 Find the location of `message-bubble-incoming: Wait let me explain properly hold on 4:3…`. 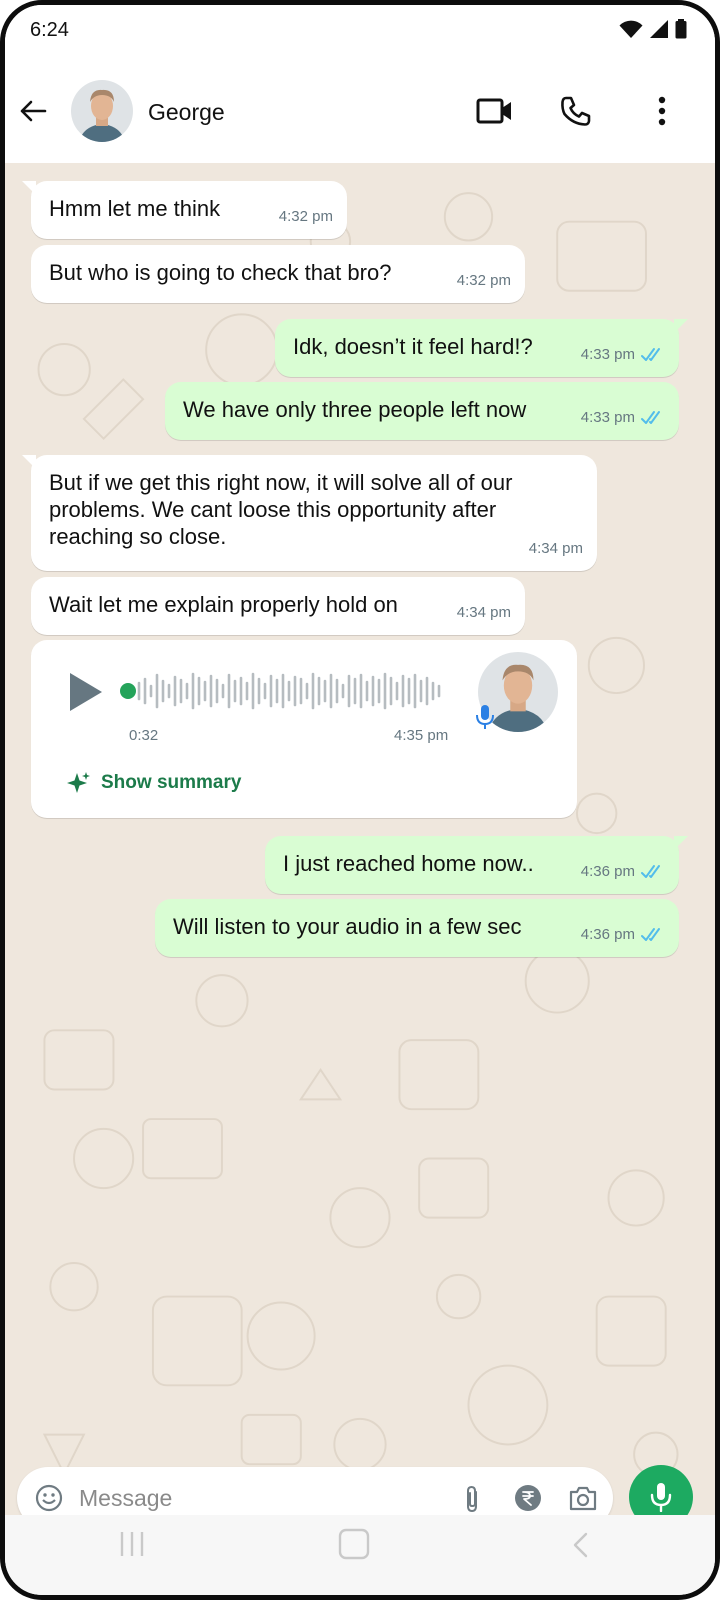

message-bubble-incoming: Wait let me explain properly hold on 4:3… is located at coordinates (278, 606).